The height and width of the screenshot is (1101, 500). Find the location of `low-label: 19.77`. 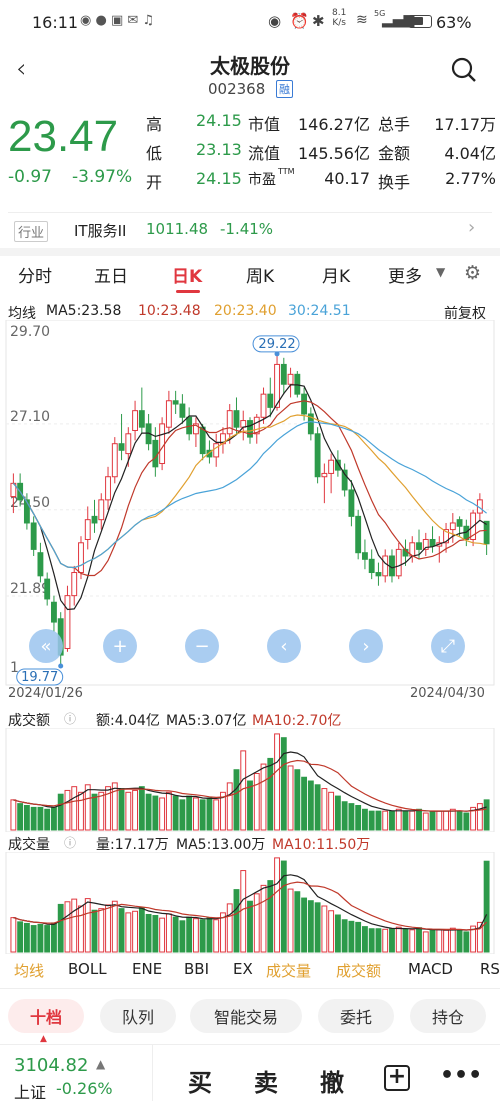

low-label: 19.77 is located at coordinates (39, 677).